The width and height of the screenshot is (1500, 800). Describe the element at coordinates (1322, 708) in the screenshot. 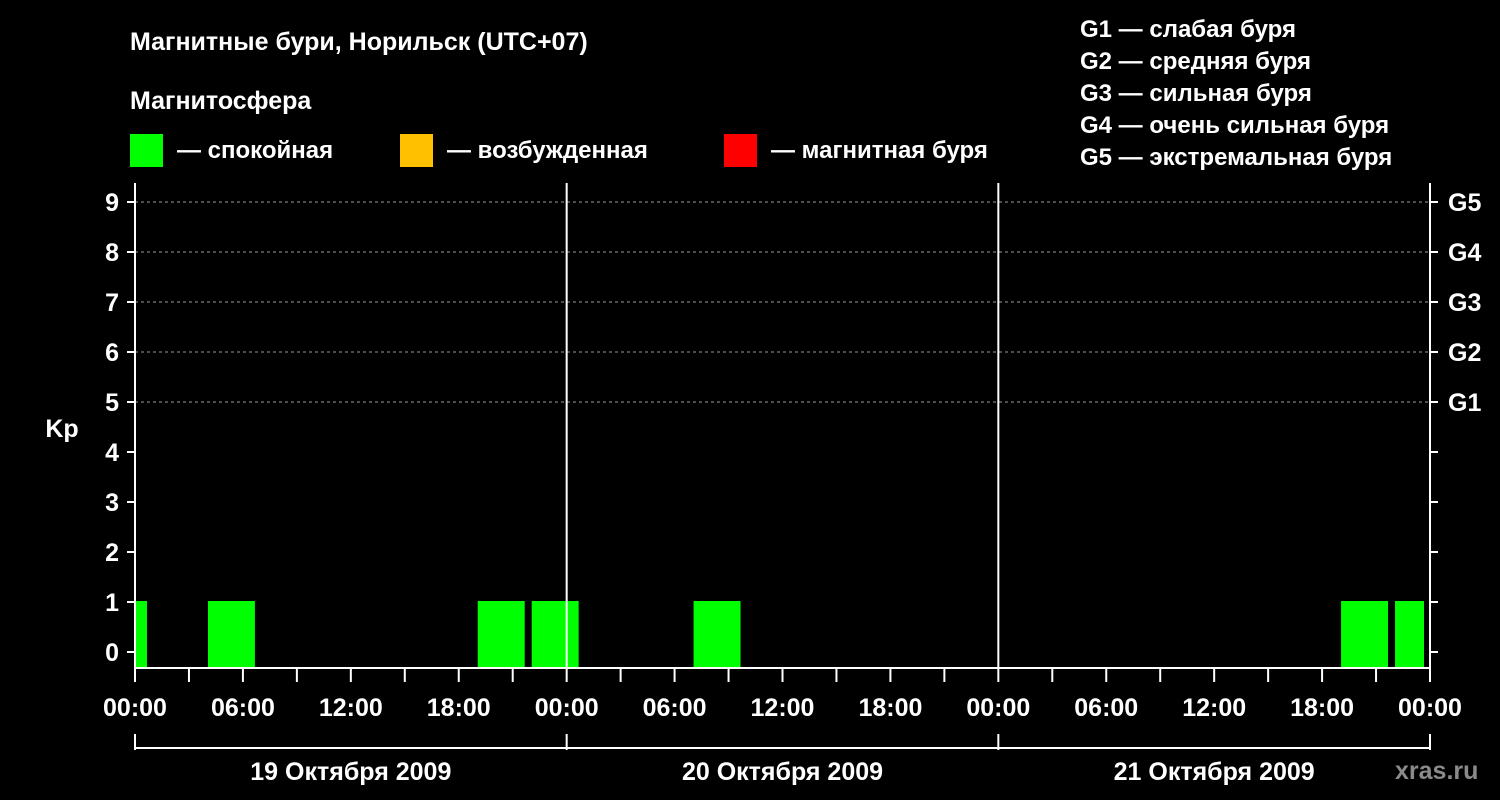

I see `x-tick-label-11: 18:00` at that location.